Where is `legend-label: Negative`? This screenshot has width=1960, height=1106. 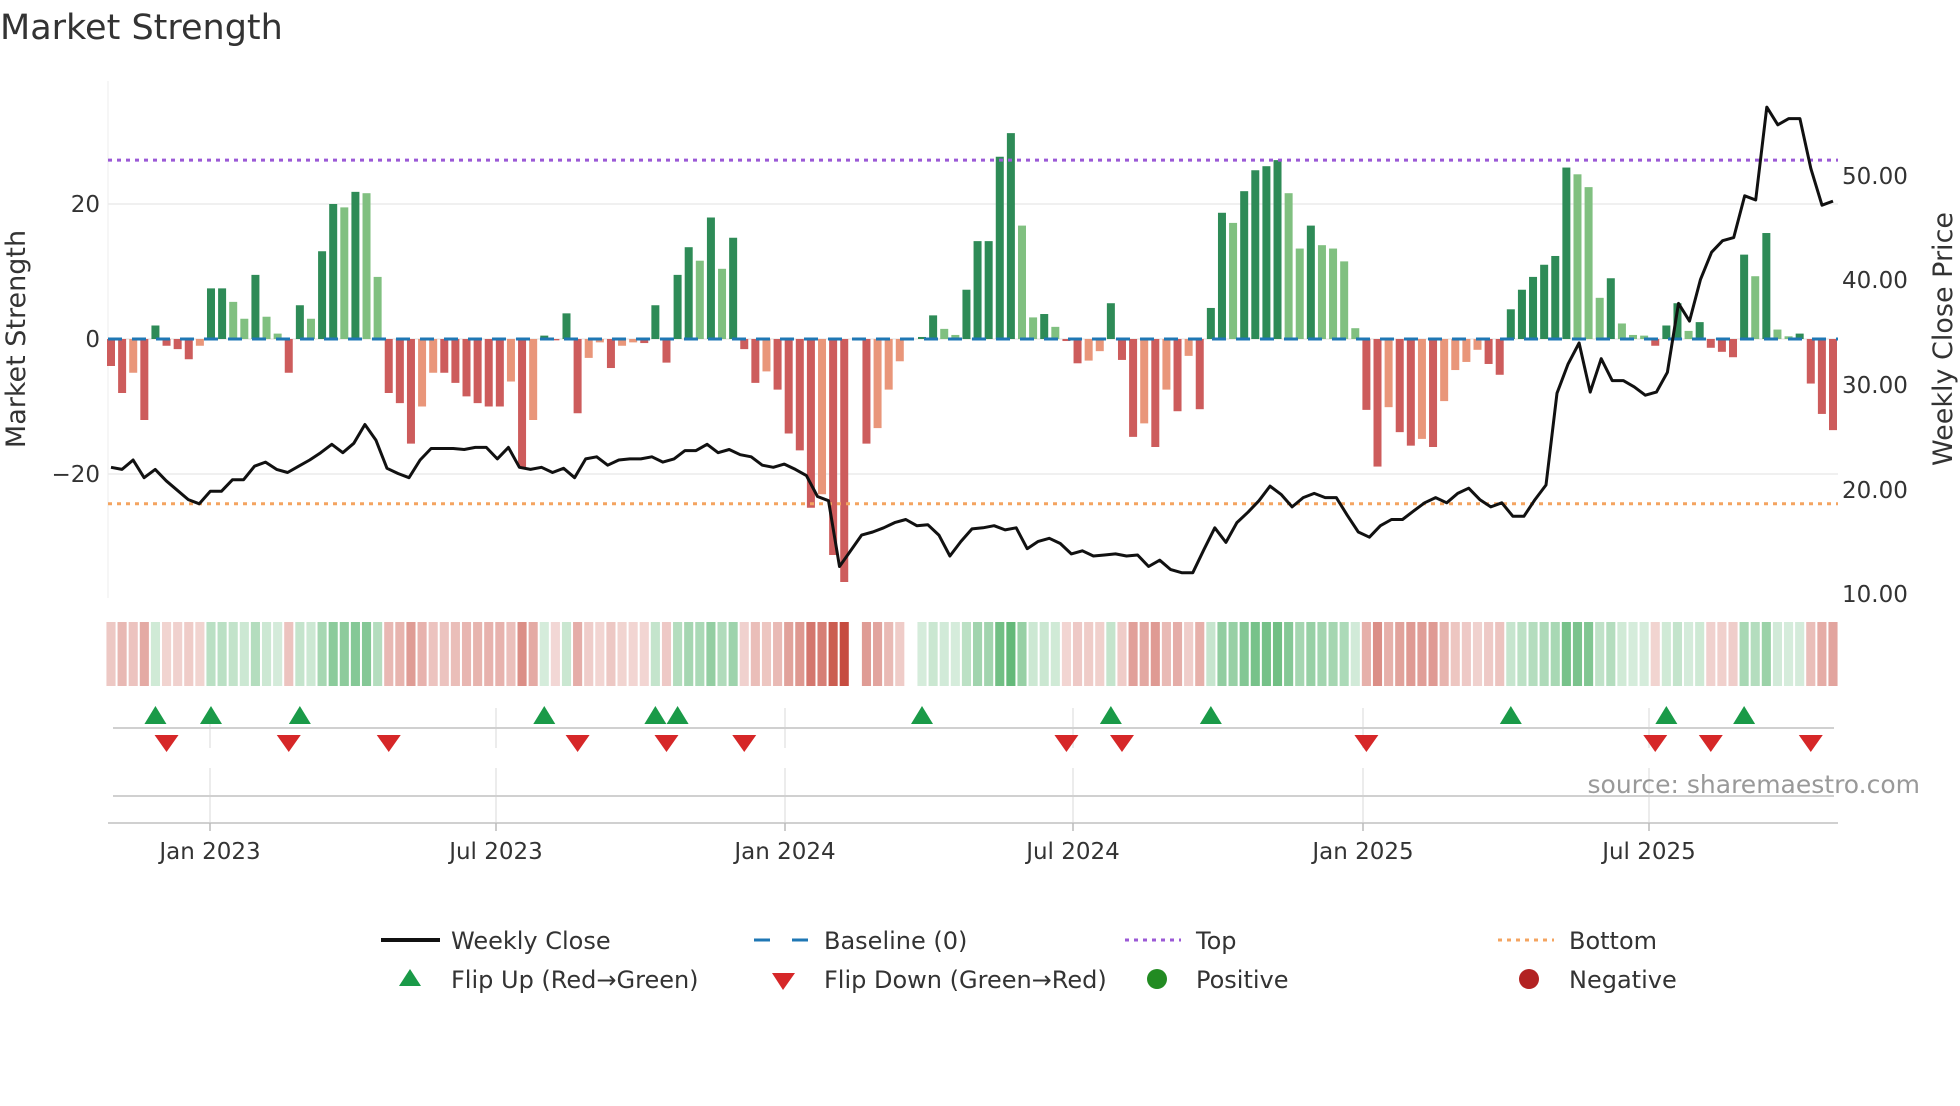 legend-label: Negative is located at coordinates (1623, 980).